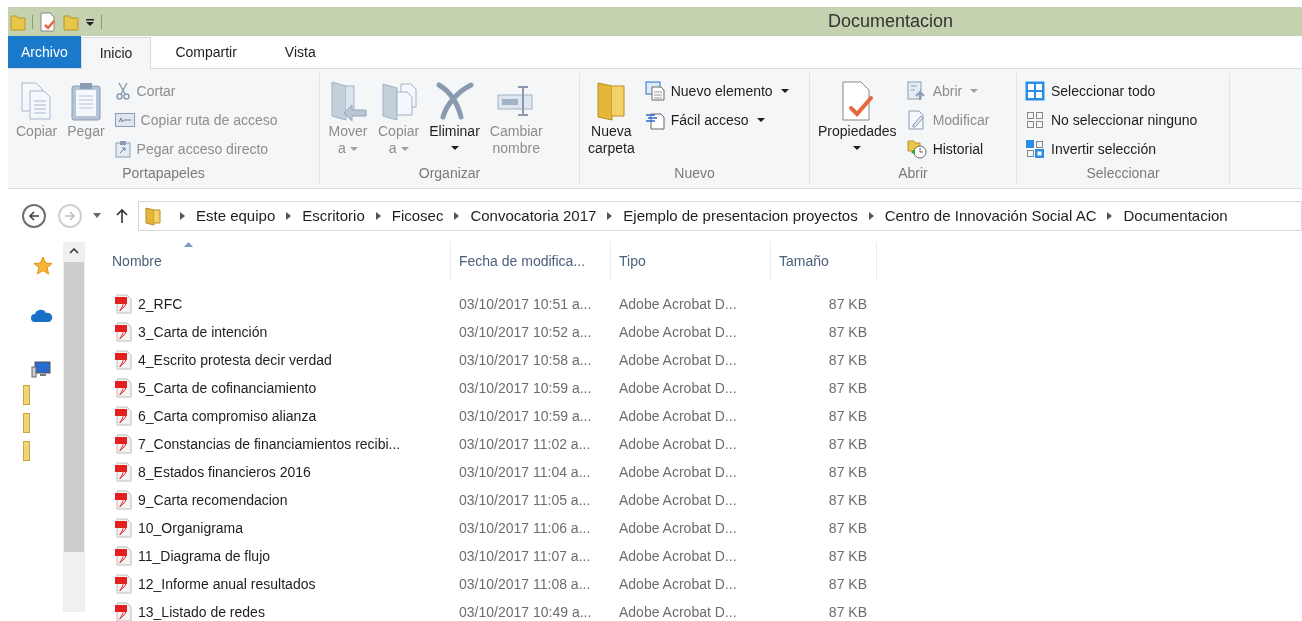 The image size is (1302, 621). Describe the element at coordinates (990, 216) in the screenshot. I see `breadcrumb-item: Centro de Innovación Social AC` at that location.